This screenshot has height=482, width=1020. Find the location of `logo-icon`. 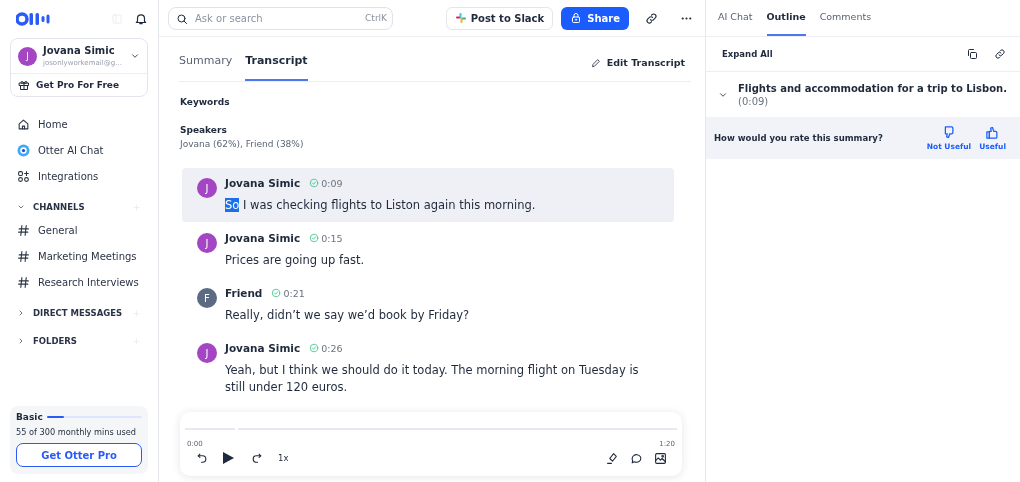

logo-icon is located at coordinates (33, 18).